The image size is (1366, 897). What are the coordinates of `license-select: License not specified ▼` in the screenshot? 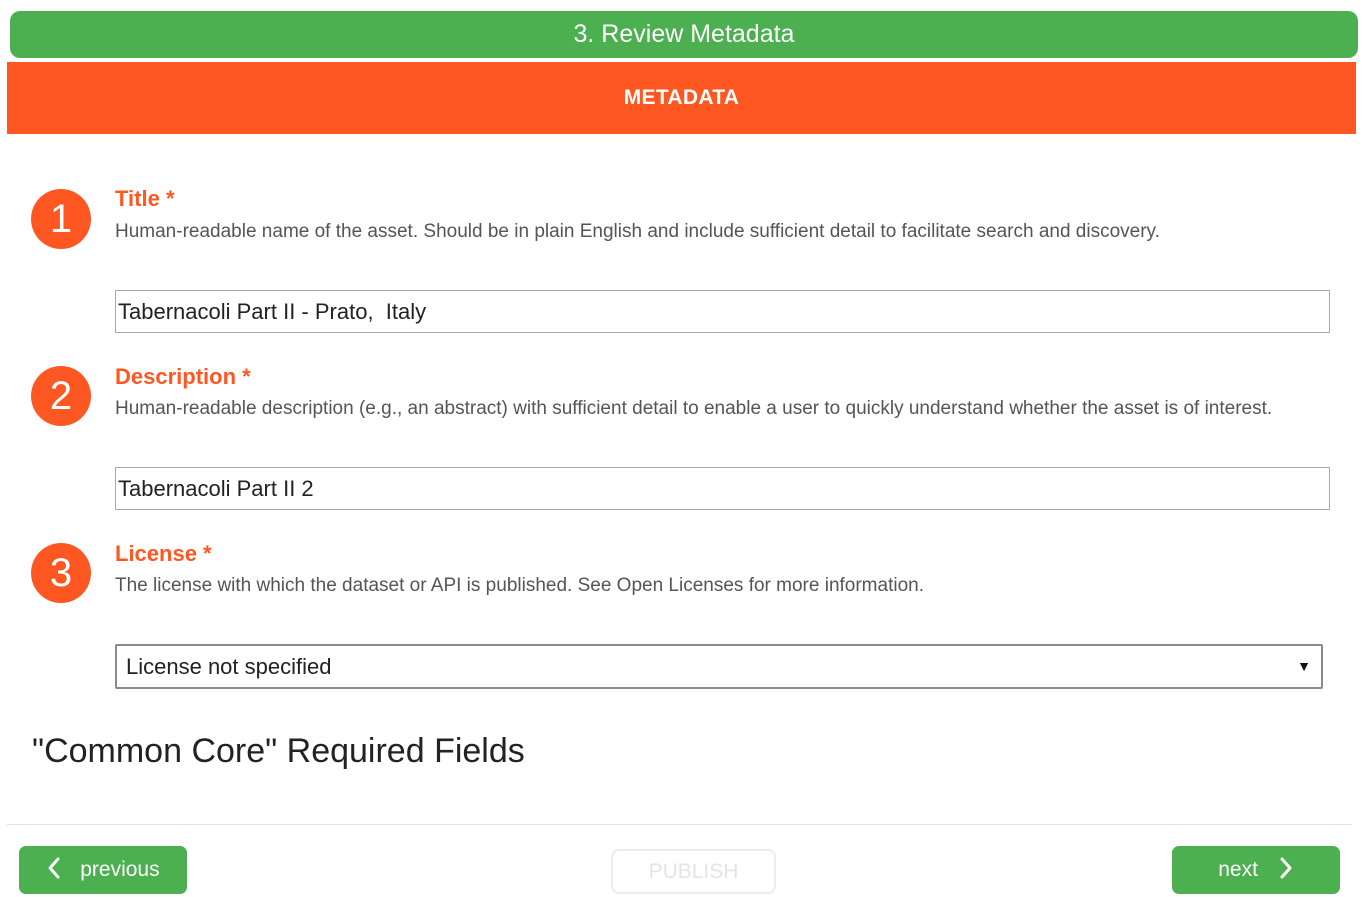 It's located at (719, 666).